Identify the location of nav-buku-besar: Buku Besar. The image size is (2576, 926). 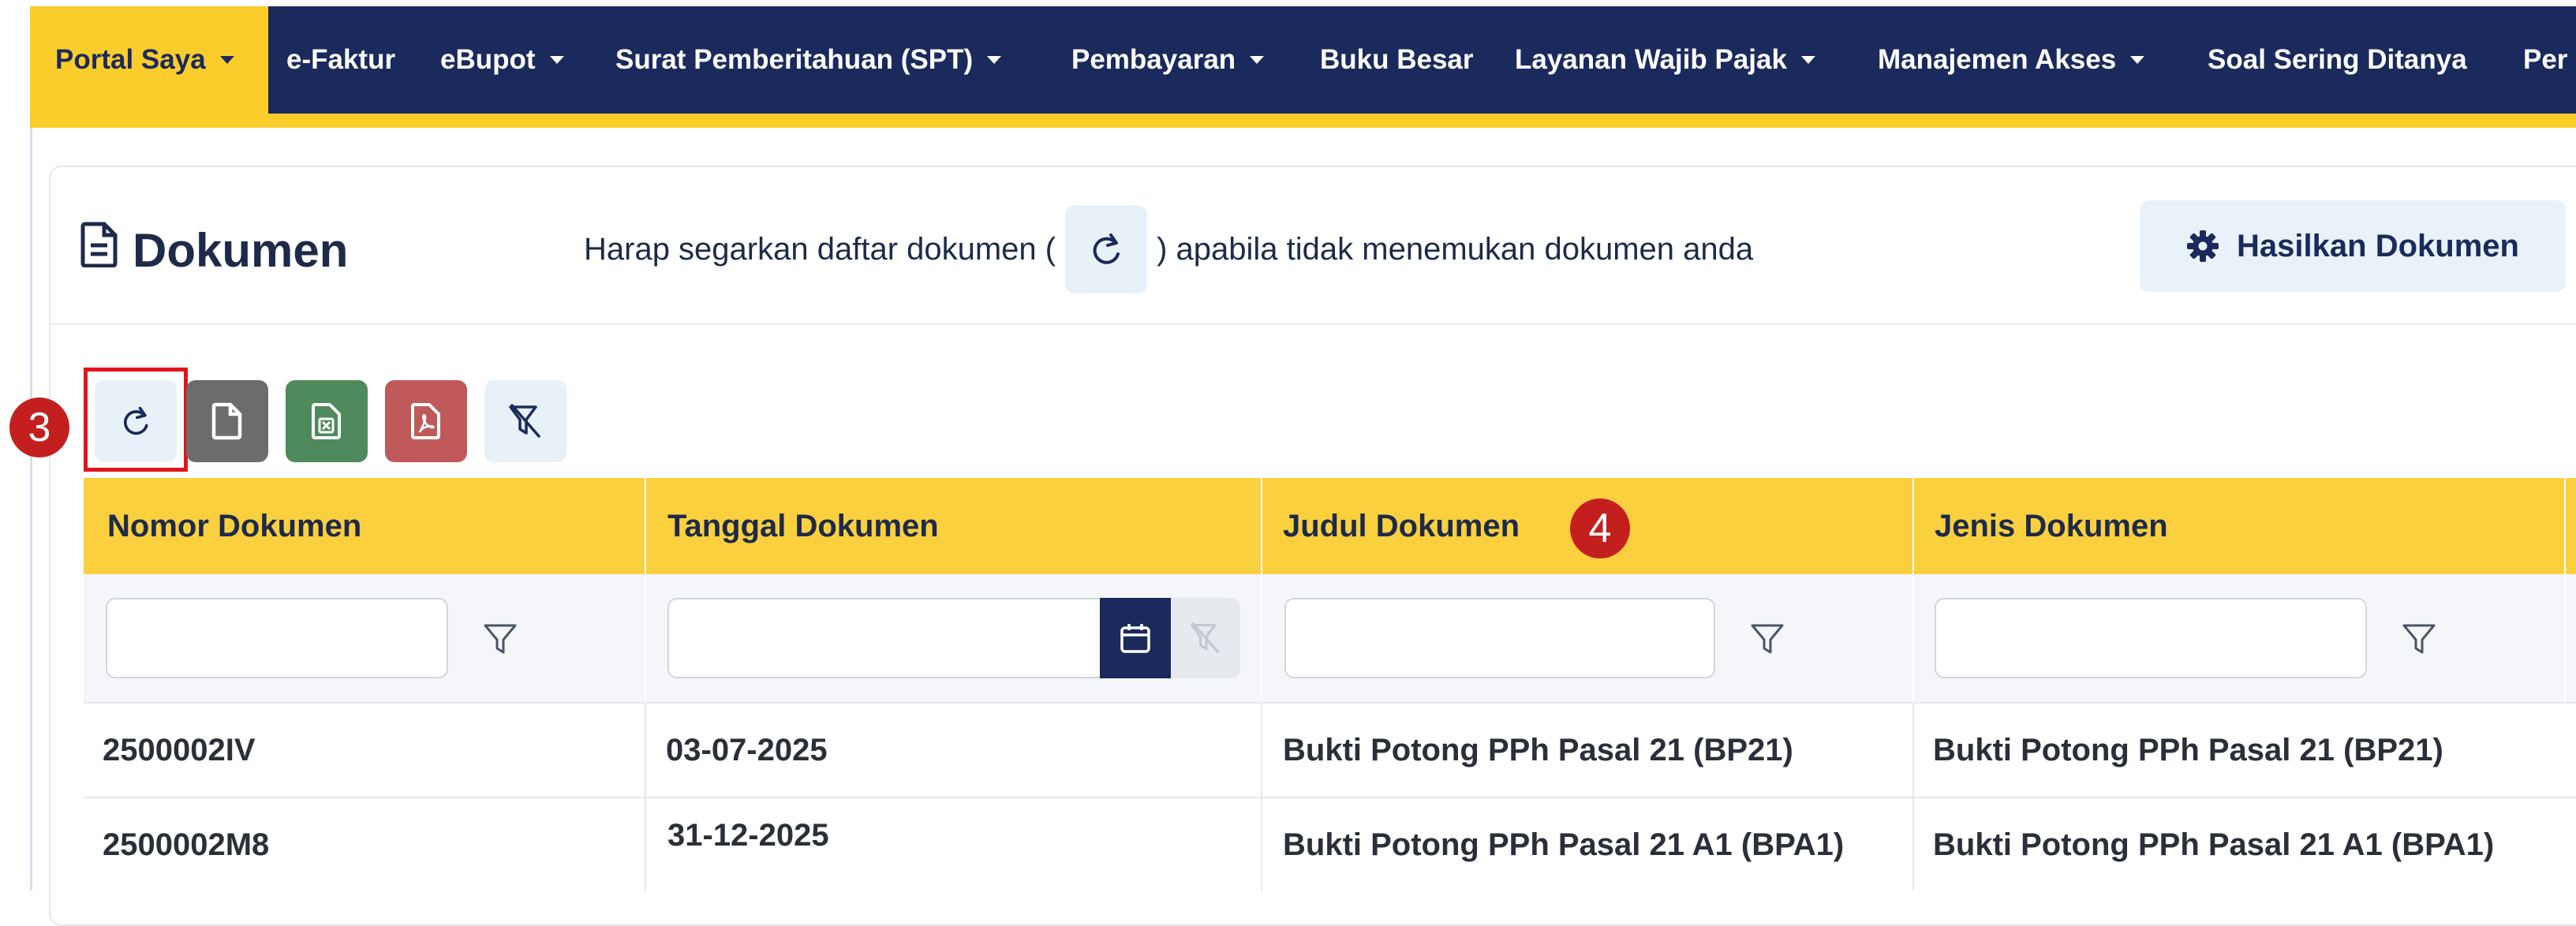
(1397, 60).